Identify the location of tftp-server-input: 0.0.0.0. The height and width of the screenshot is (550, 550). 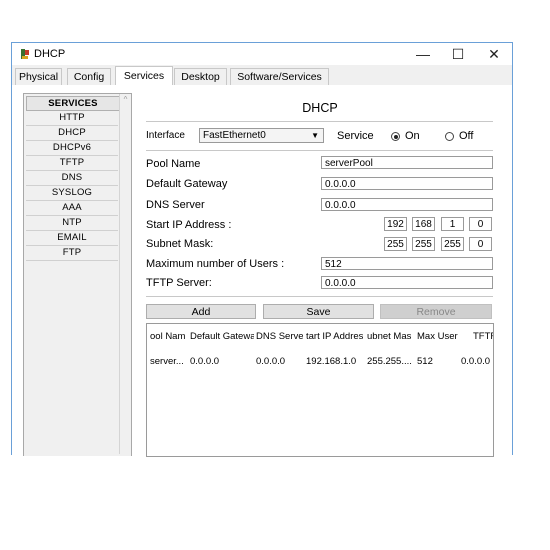
(407, 282).